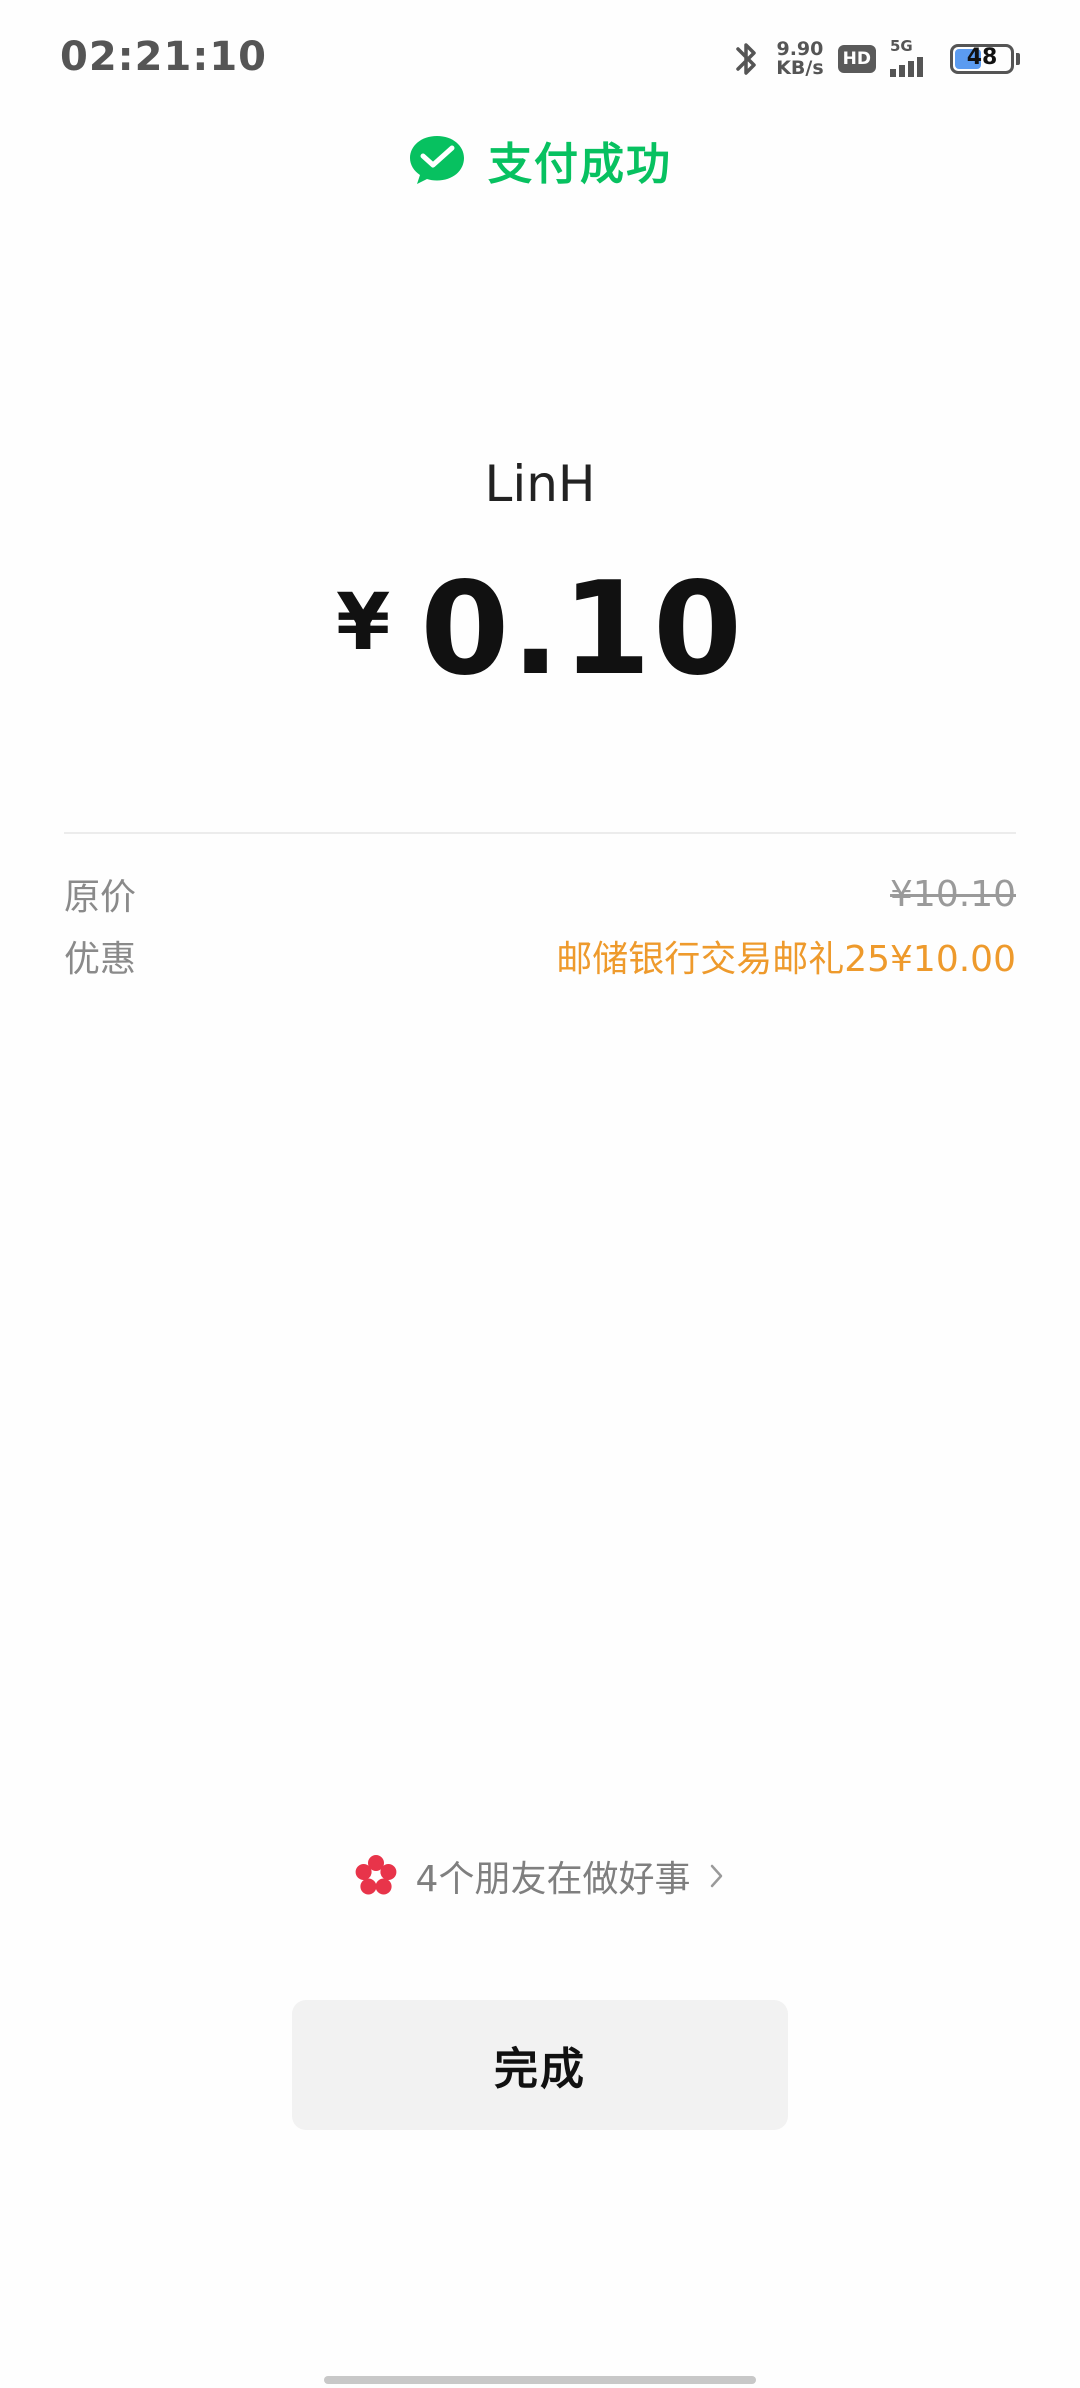  I want to click on network-speed-unit: KB/s, so click(800, 68).